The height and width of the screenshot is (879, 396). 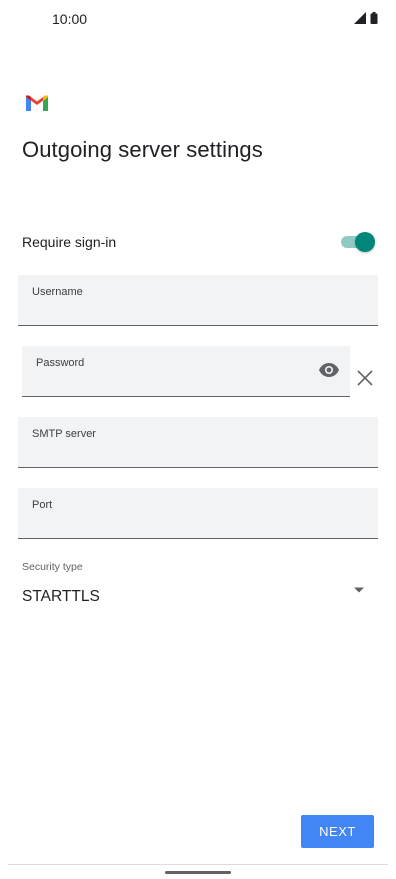 I want to click on battery-icon, so click(x=374, y=18).